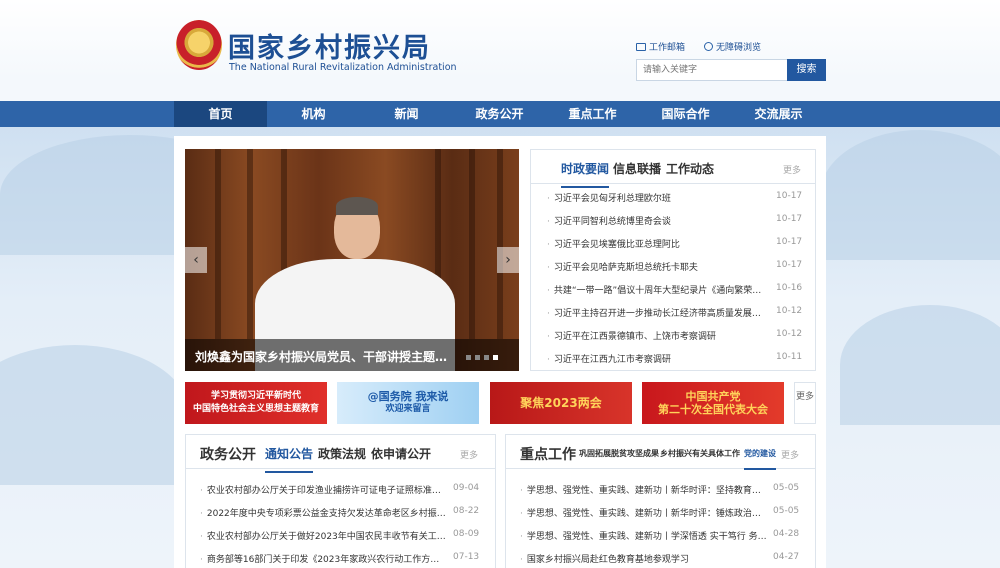 The image size is (1000, 568). What do you see at coordinates (340, 490) in the screenshot?
I see `list-item: 农业农村部办公厅关于印发渔业捕捞许可证电子证照标准的通知09-04` at bounding box center [340, 490].